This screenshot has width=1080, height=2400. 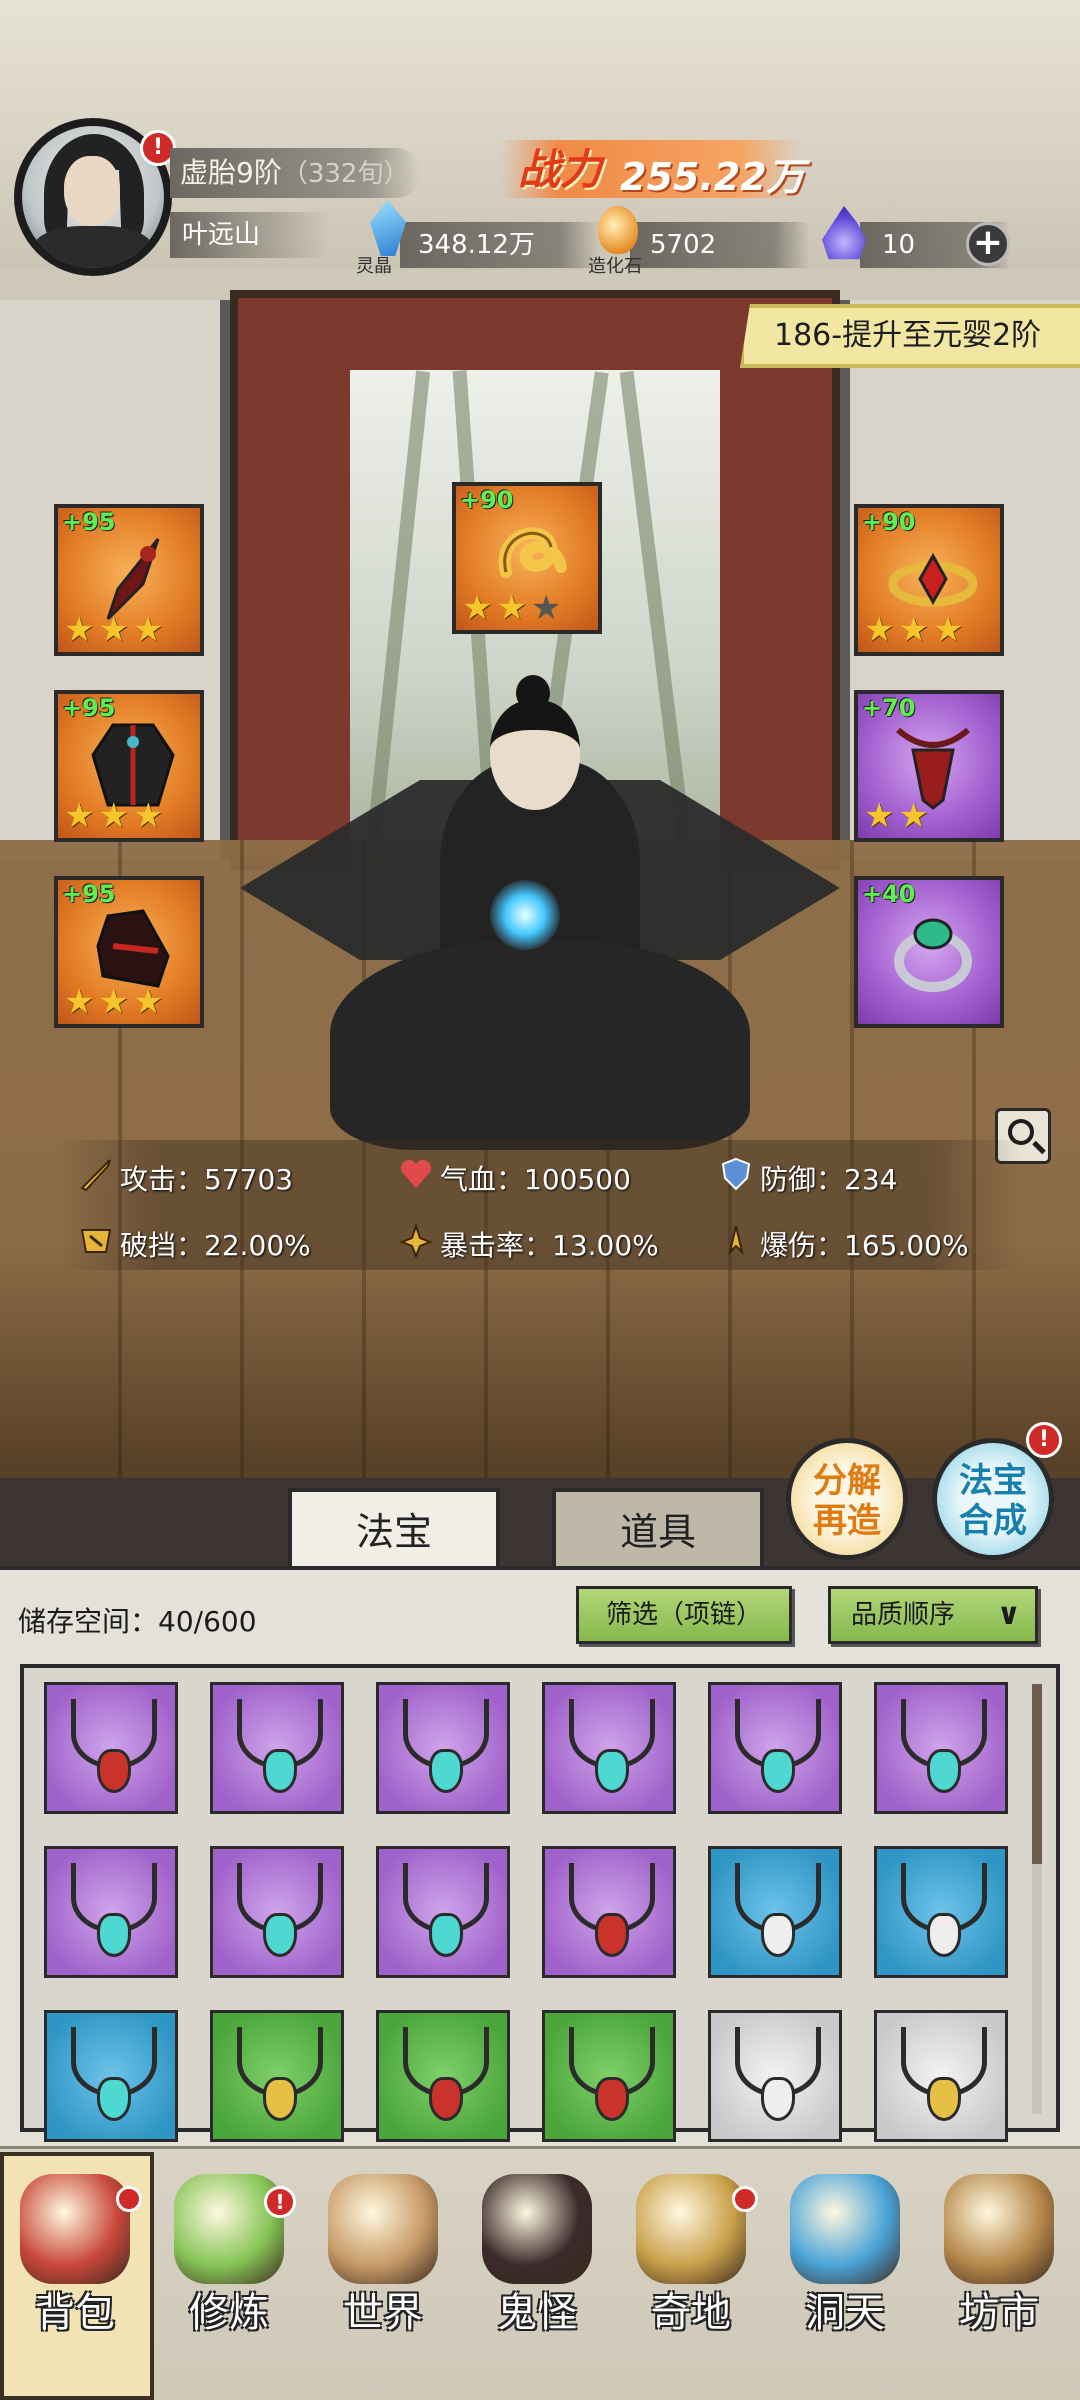 I want to click on stat-crit-rate: 暴击率：13.00%, so click(x=549, y=1245).